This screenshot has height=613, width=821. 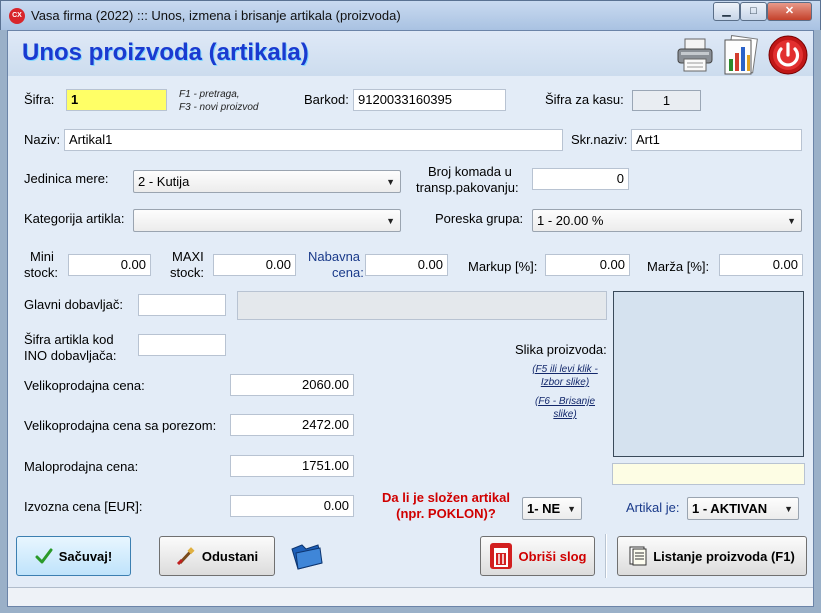 What do you see at coordinates (254, 265) in the screenshot?
I see `maxi-stock-input: 0.00` at bounding box center [254, 265].